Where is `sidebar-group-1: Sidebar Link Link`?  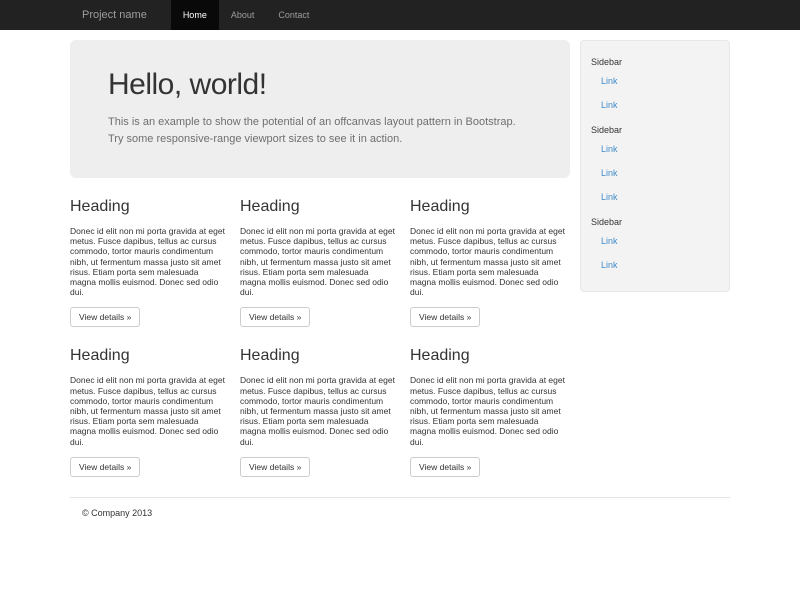
sidebar-group-1: Sidebar Link Link is located at coordinates (655, 87).